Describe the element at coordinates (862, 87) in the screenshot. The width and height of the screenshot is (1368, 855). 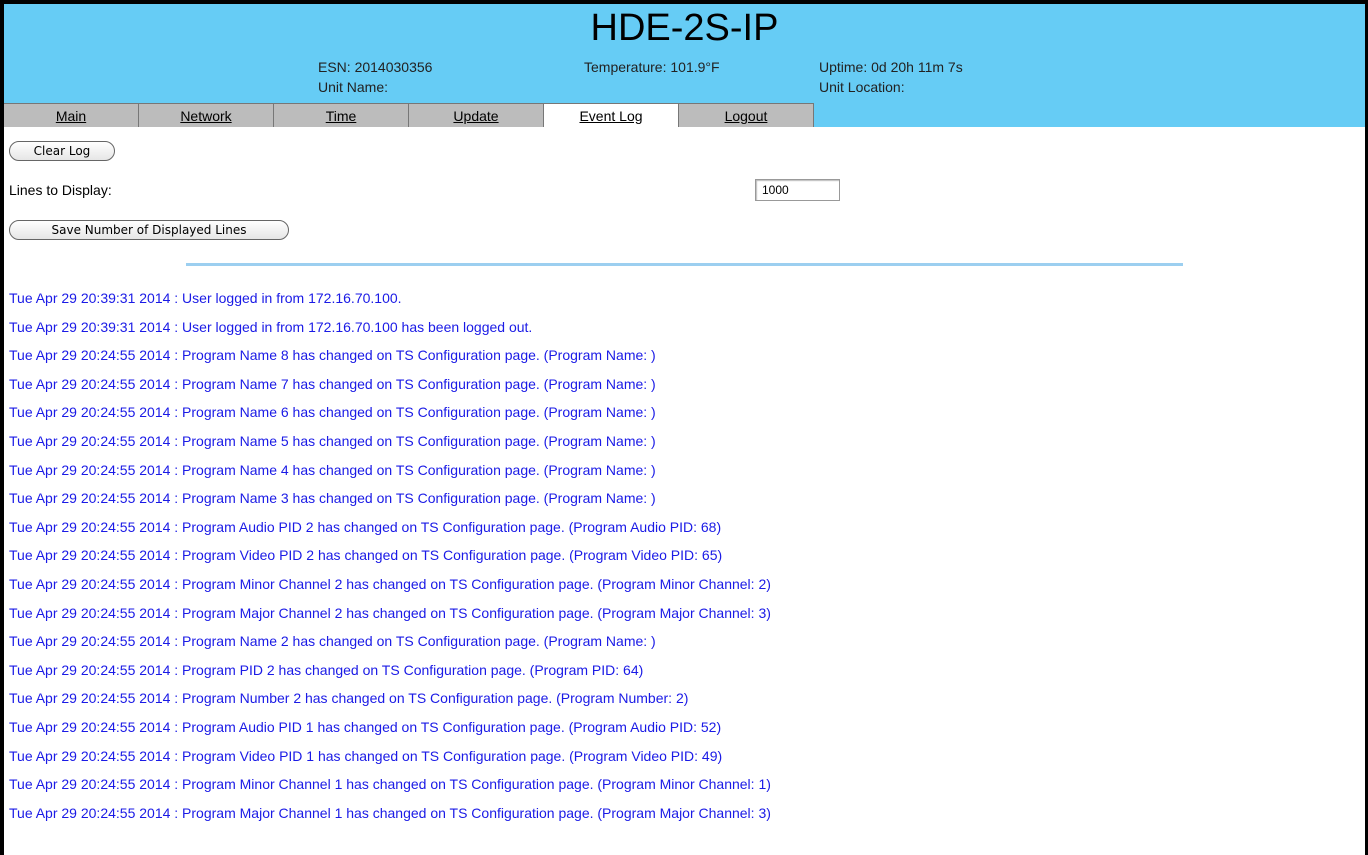
I see `unit-location-text: Unit Location:` at that location.